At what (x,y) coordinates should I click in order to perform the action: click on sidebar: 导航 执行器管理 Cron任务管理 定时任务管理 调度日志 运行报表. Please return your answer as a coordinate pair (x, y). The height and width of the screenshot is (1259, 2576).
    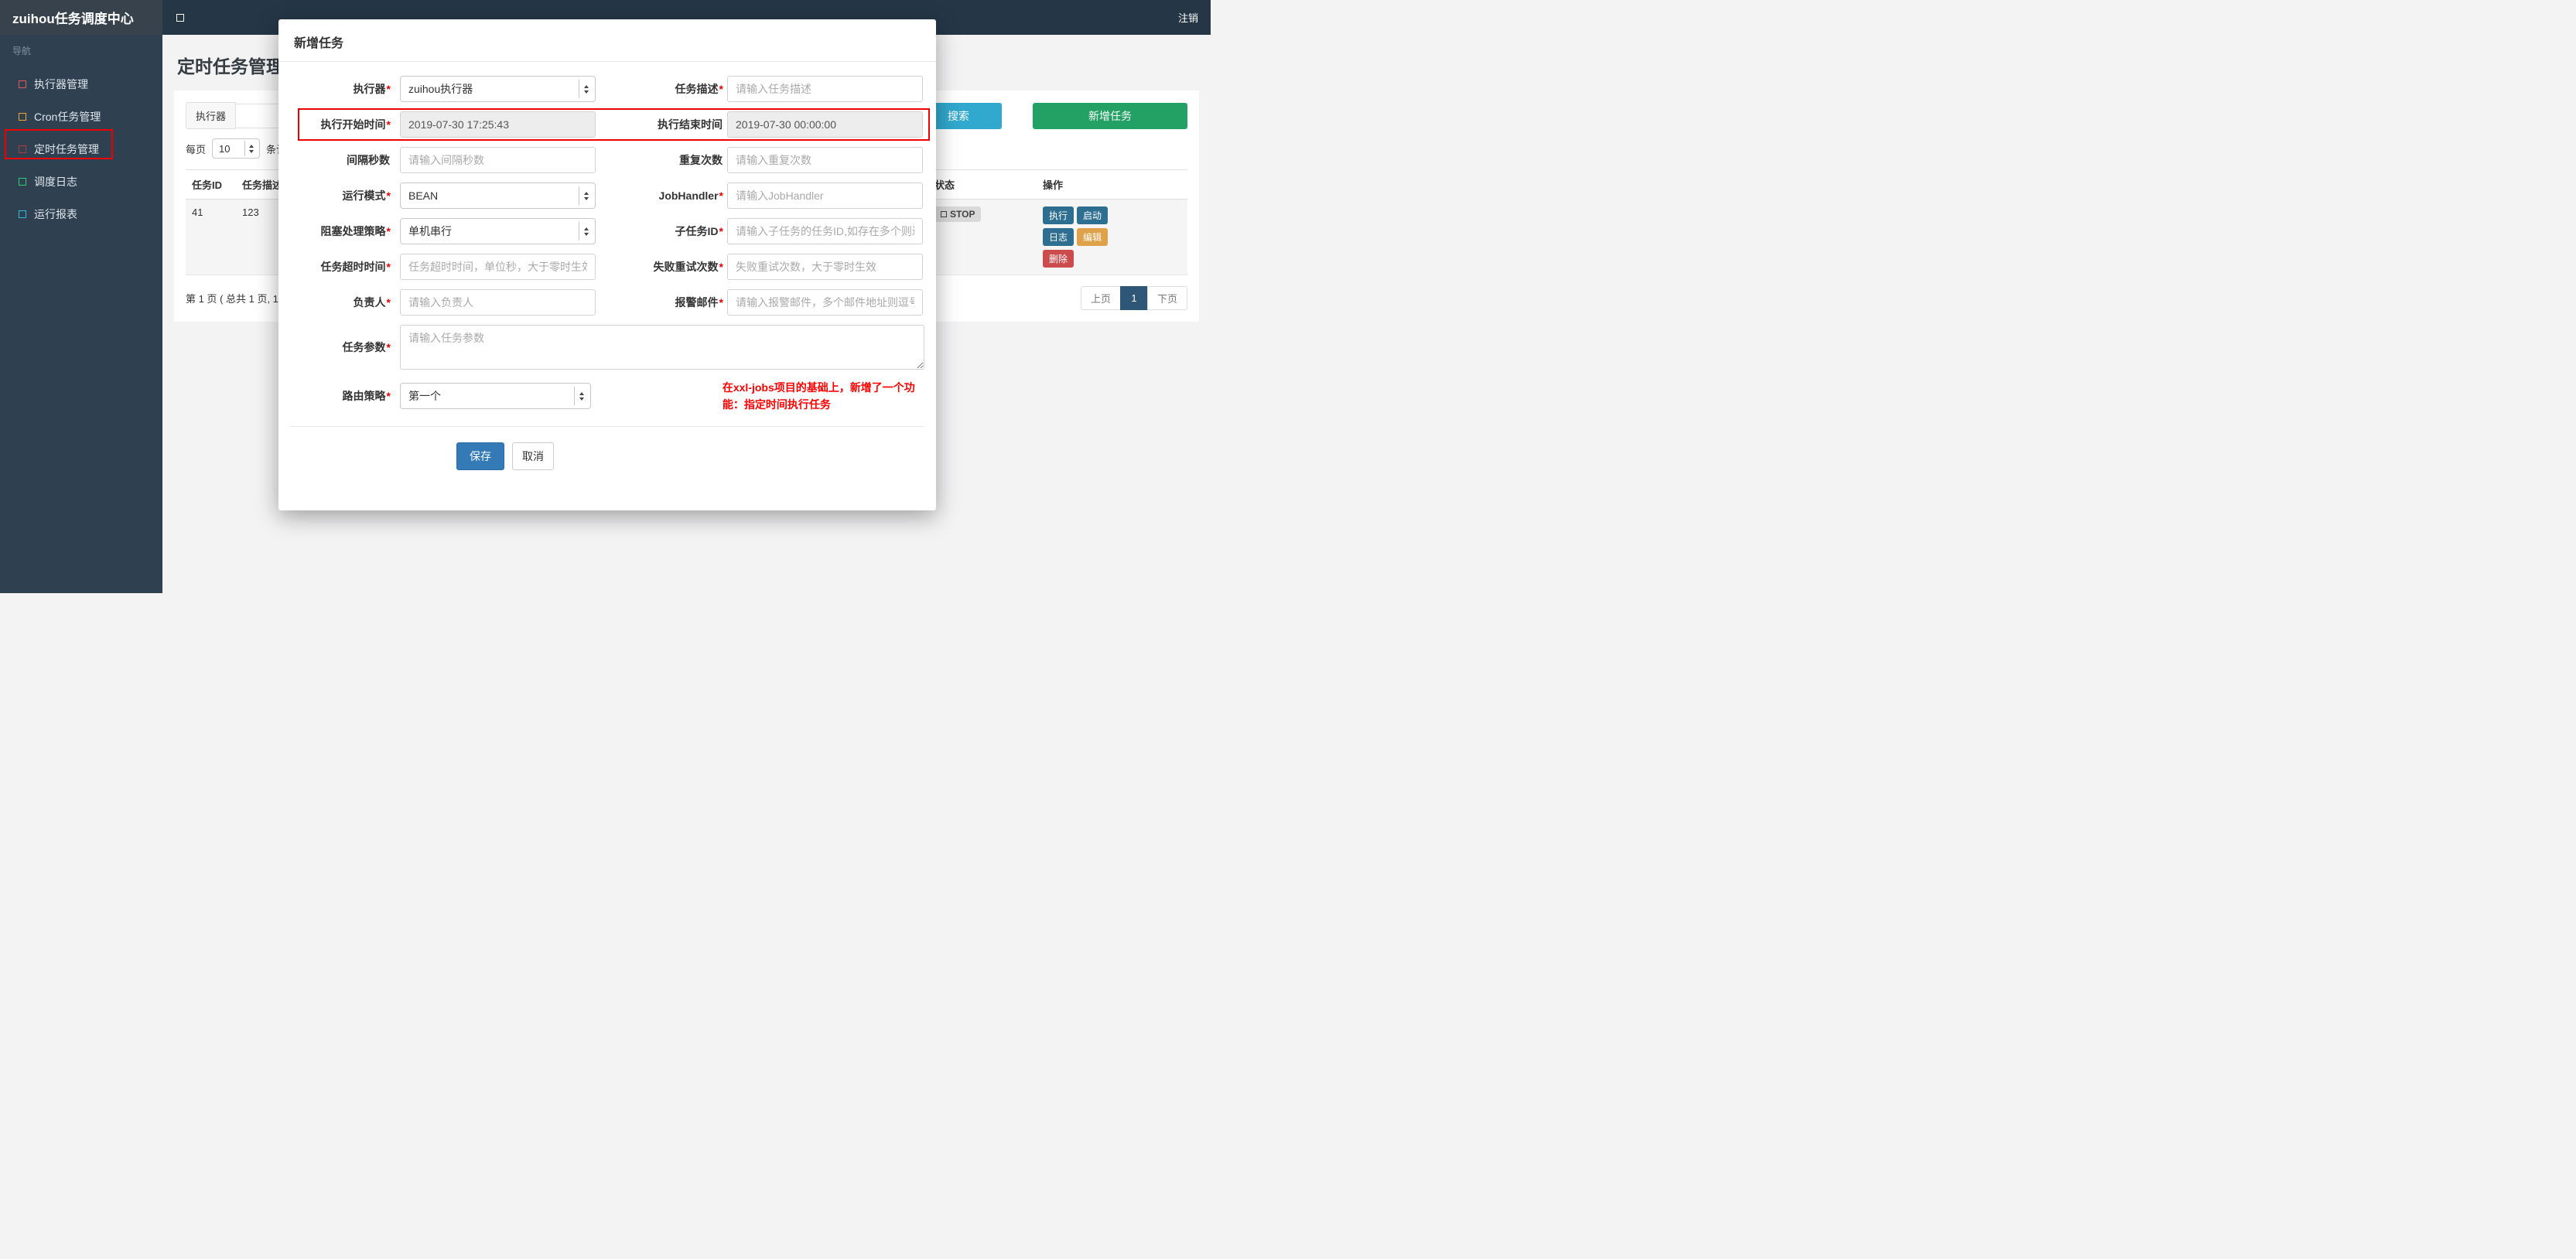
    Looking at the image, I should click on (81, 314).